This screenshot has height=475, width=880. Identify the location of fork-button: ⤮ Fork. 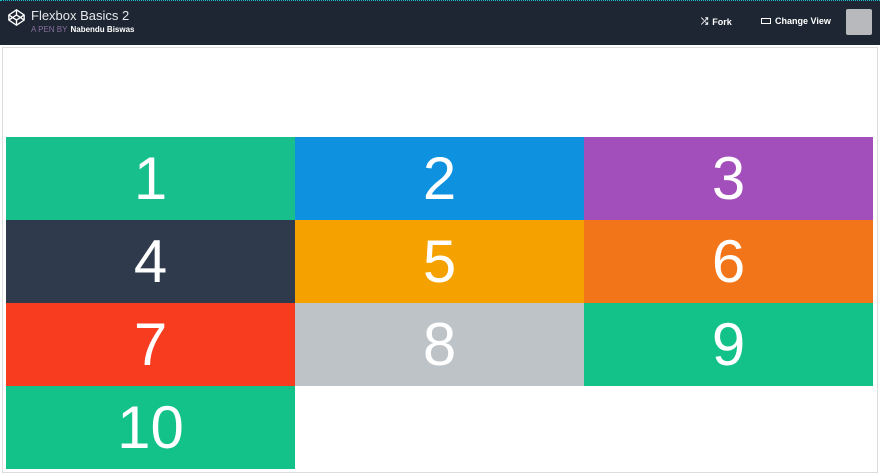
(716, 21).